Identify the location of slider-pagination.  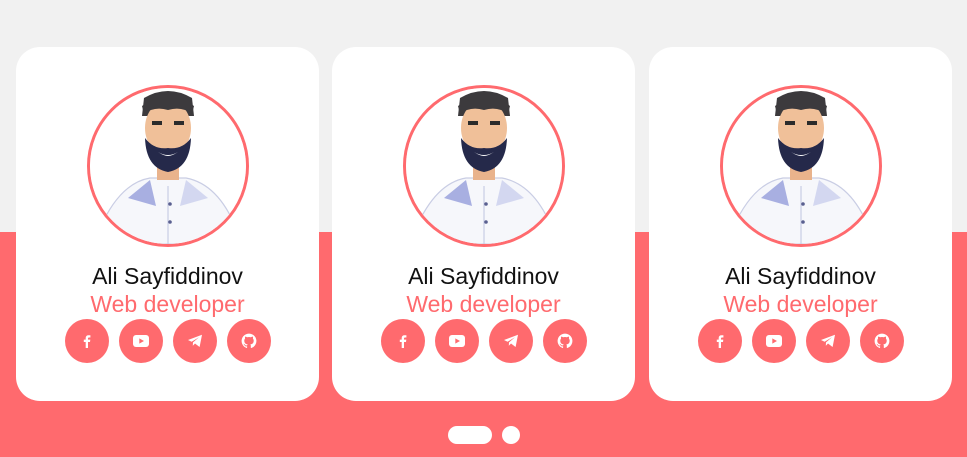
(483, 435).